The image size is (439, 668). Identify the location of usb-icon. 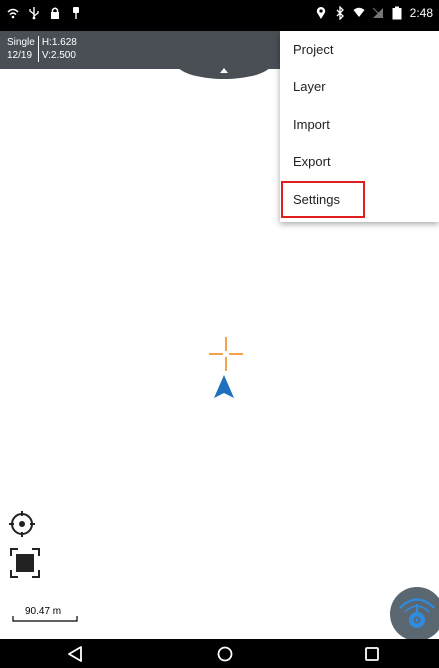
(34, 13).